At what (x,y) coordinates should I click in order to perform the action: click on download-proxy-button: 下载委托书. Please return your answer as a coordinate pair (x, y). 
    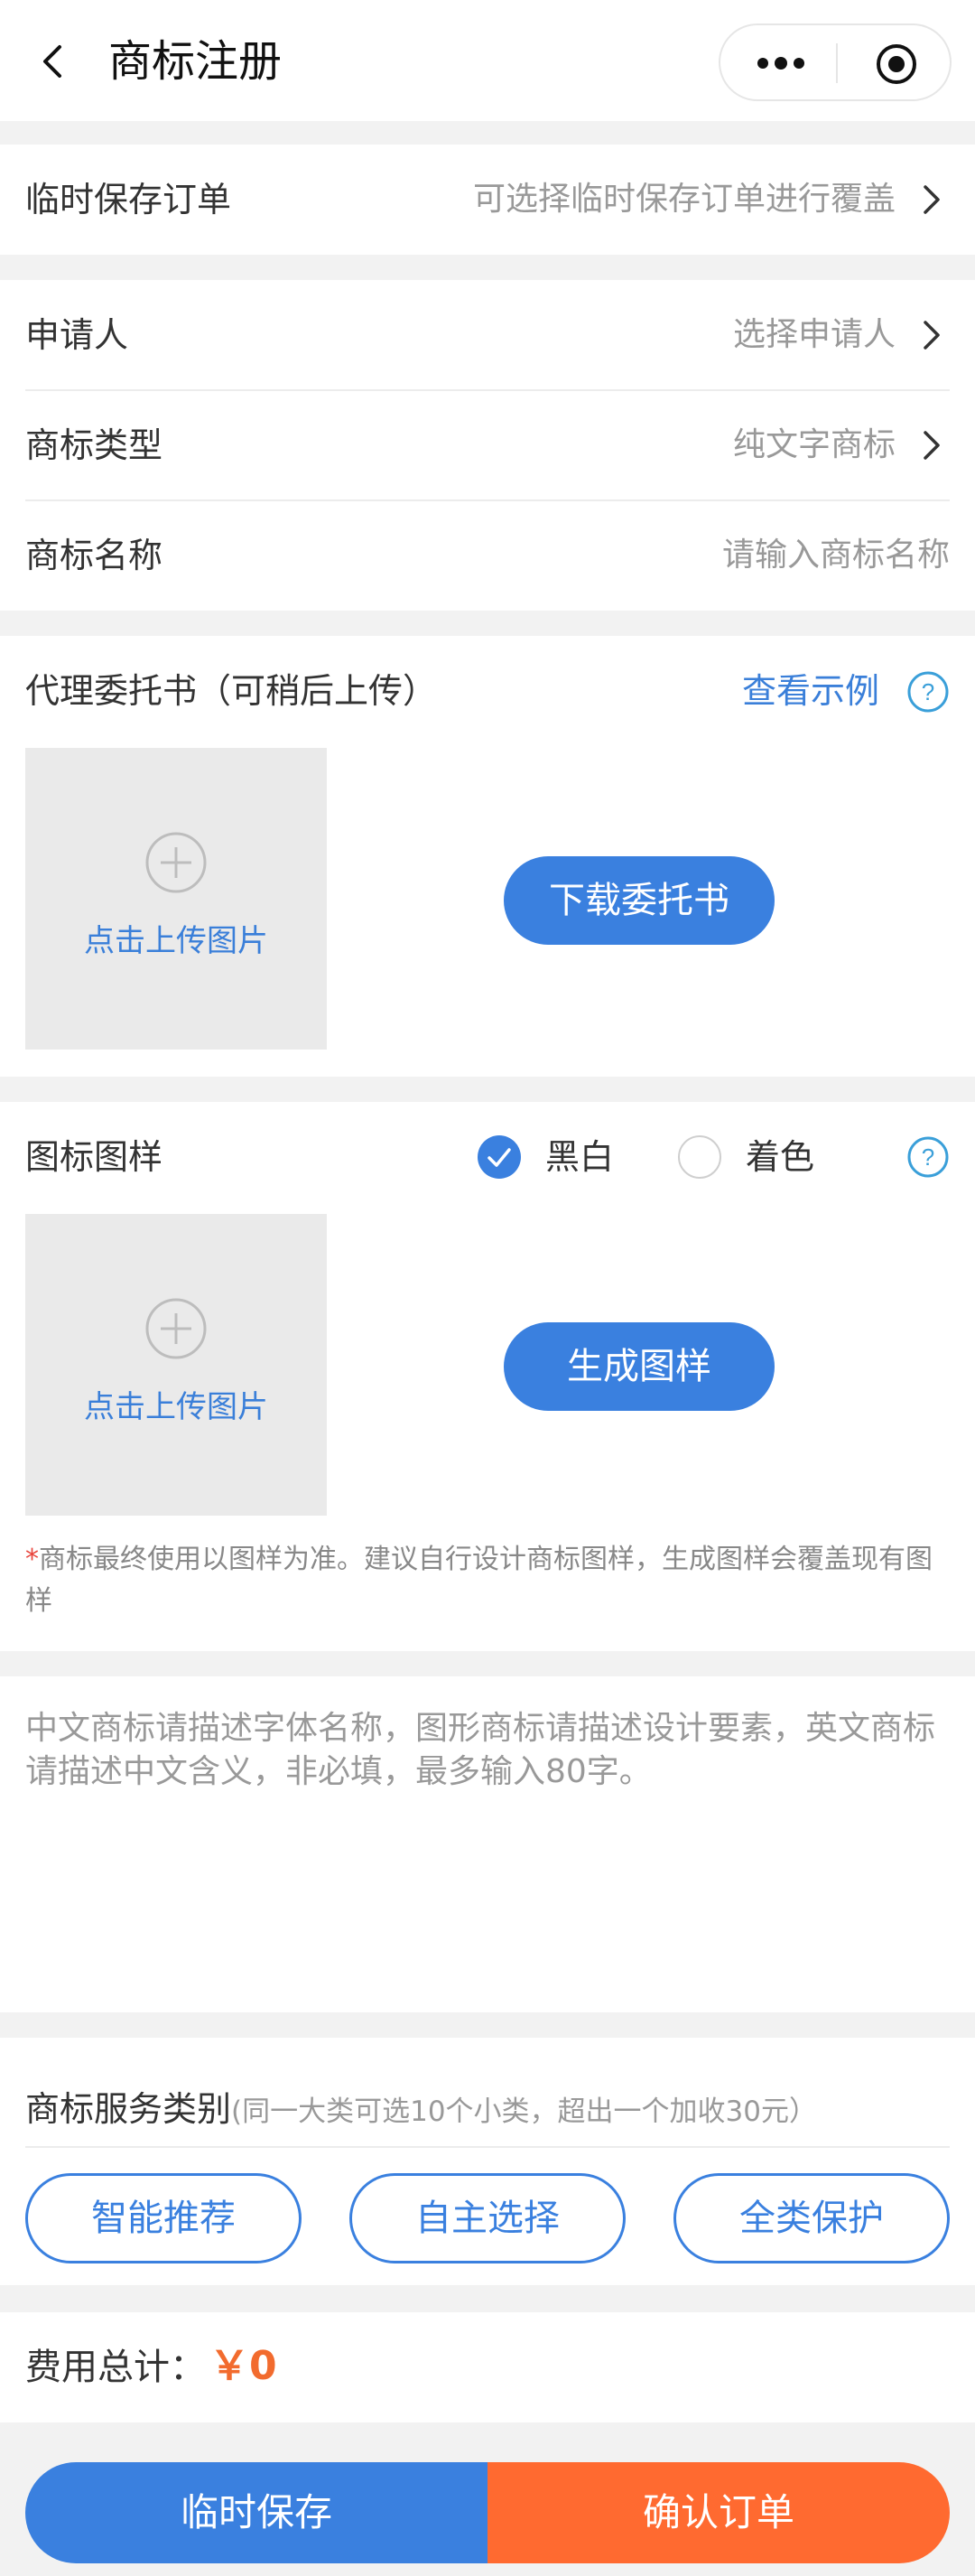
    Looking at the image, I should click on (640, 900).